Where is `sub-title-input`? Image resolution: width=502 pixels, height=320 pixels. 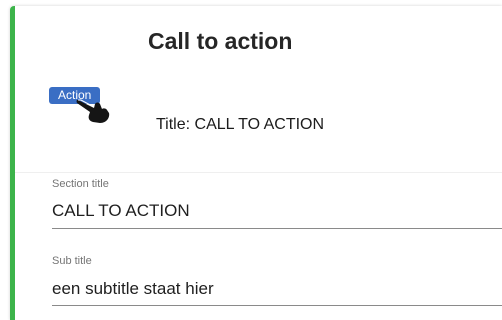 sub-title-input is located at coordinates (272, 289).